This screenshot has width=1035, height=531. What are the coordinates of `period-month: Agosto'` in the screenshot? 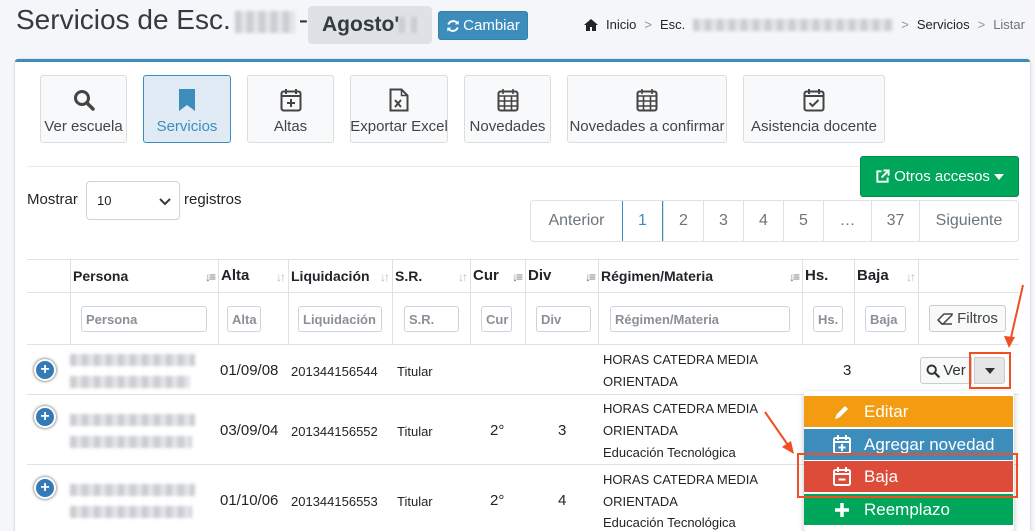 It's located at (361, 24).